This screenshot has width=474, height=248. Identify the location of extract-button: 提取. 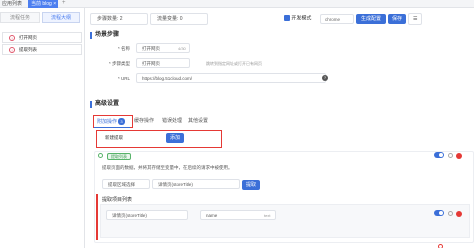
(251, 185).